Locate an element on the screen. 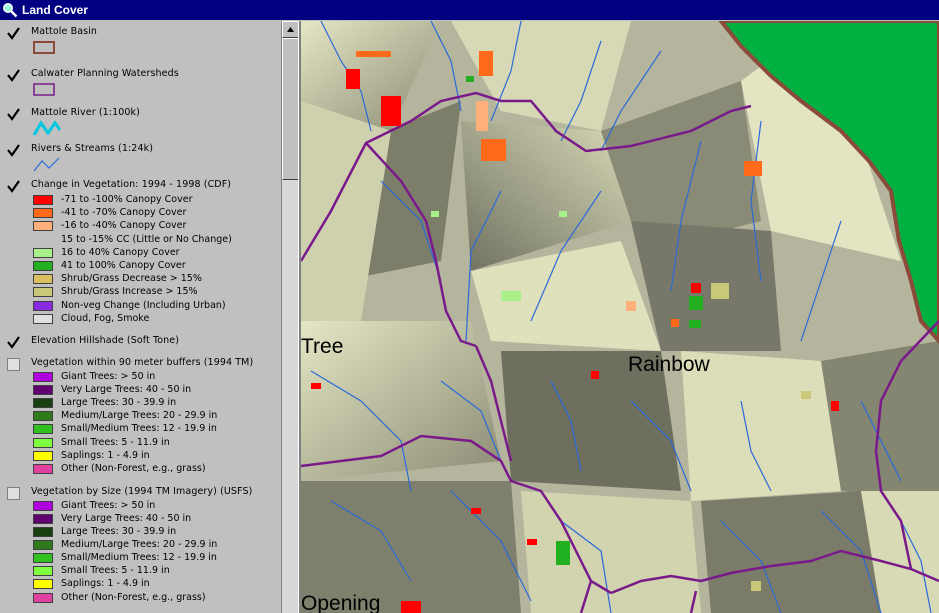 The height and width of the screenshot is (613, 939). title-bar: Land Cover is located at coordinates (469, 10).